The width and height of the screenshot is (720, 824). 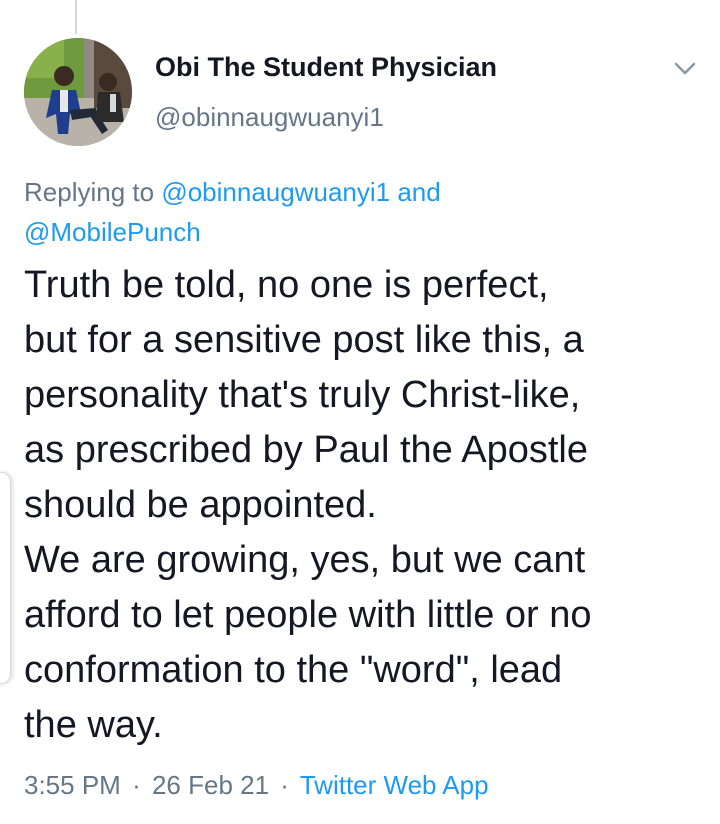 I want to click on tweet-time: 3:55 PM, so click(x=72, y=785).